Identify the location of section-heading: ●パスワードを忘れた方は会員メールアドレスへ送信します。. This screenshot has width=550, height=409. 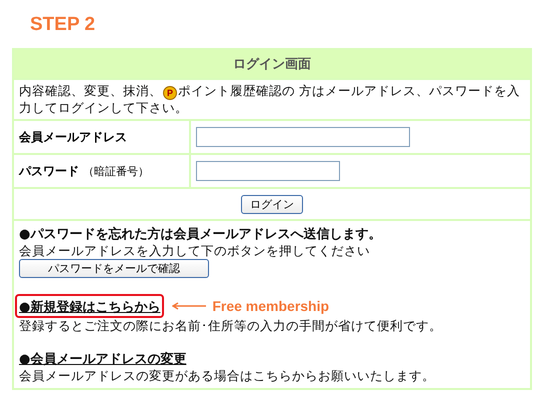
(200, 234).